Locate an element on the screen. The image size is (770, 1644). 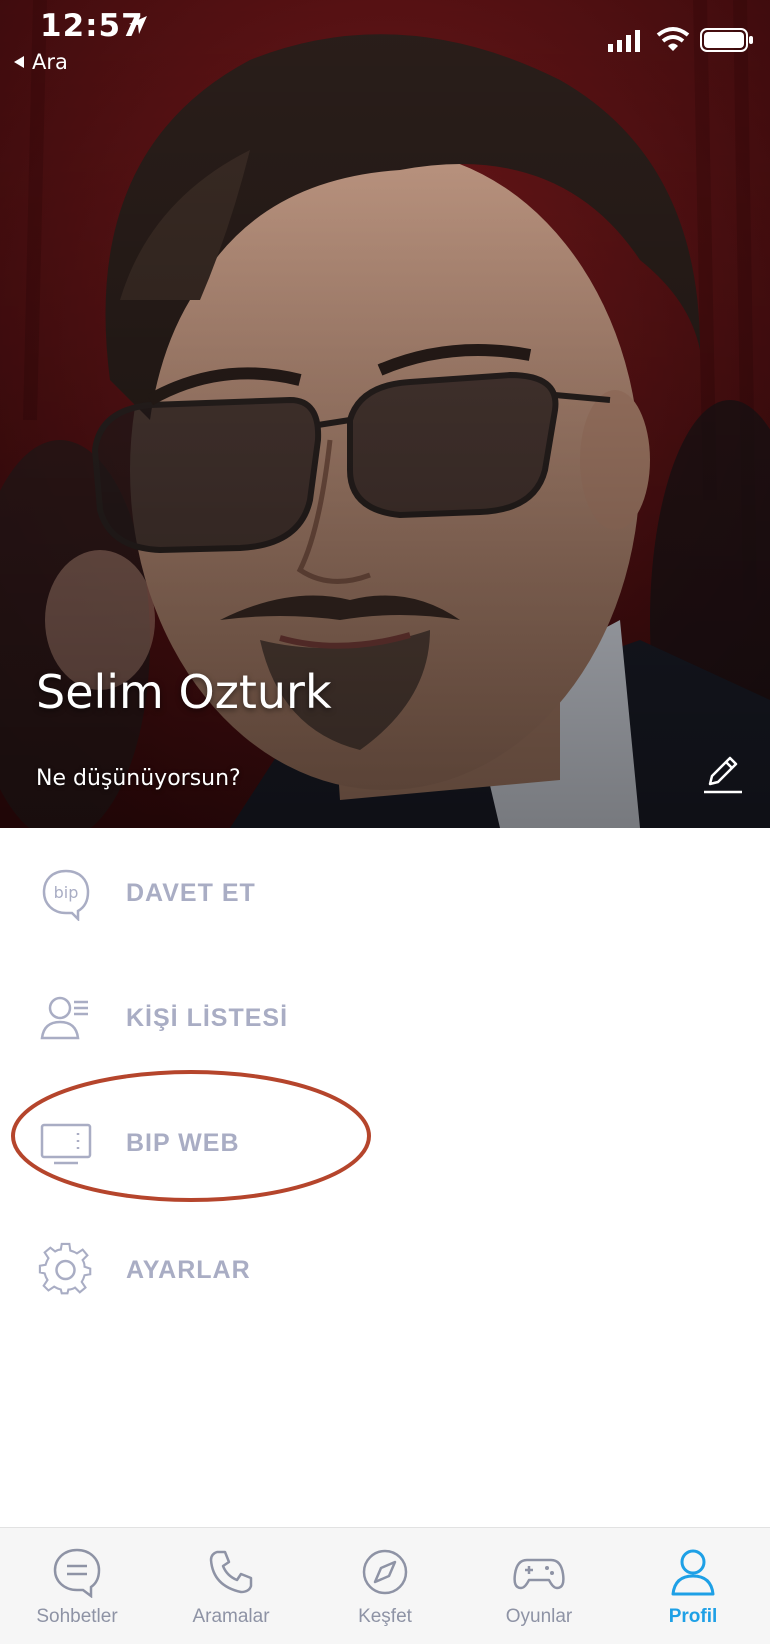
status-bar: 12:57 Ara is located at coordinates (385, 45).